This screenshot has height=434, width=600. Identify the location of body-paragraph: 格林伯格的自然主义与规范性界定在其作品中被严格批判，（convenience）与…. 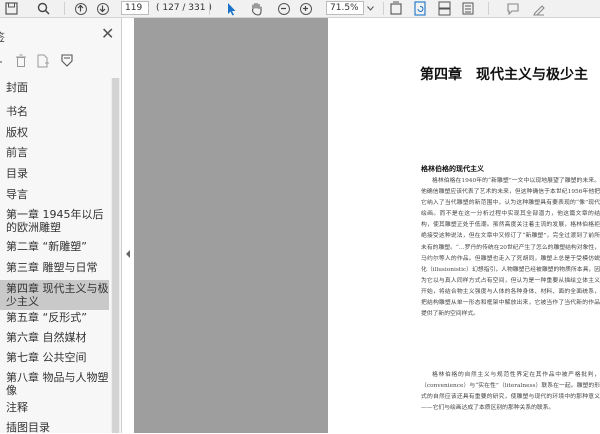
(510, 392).